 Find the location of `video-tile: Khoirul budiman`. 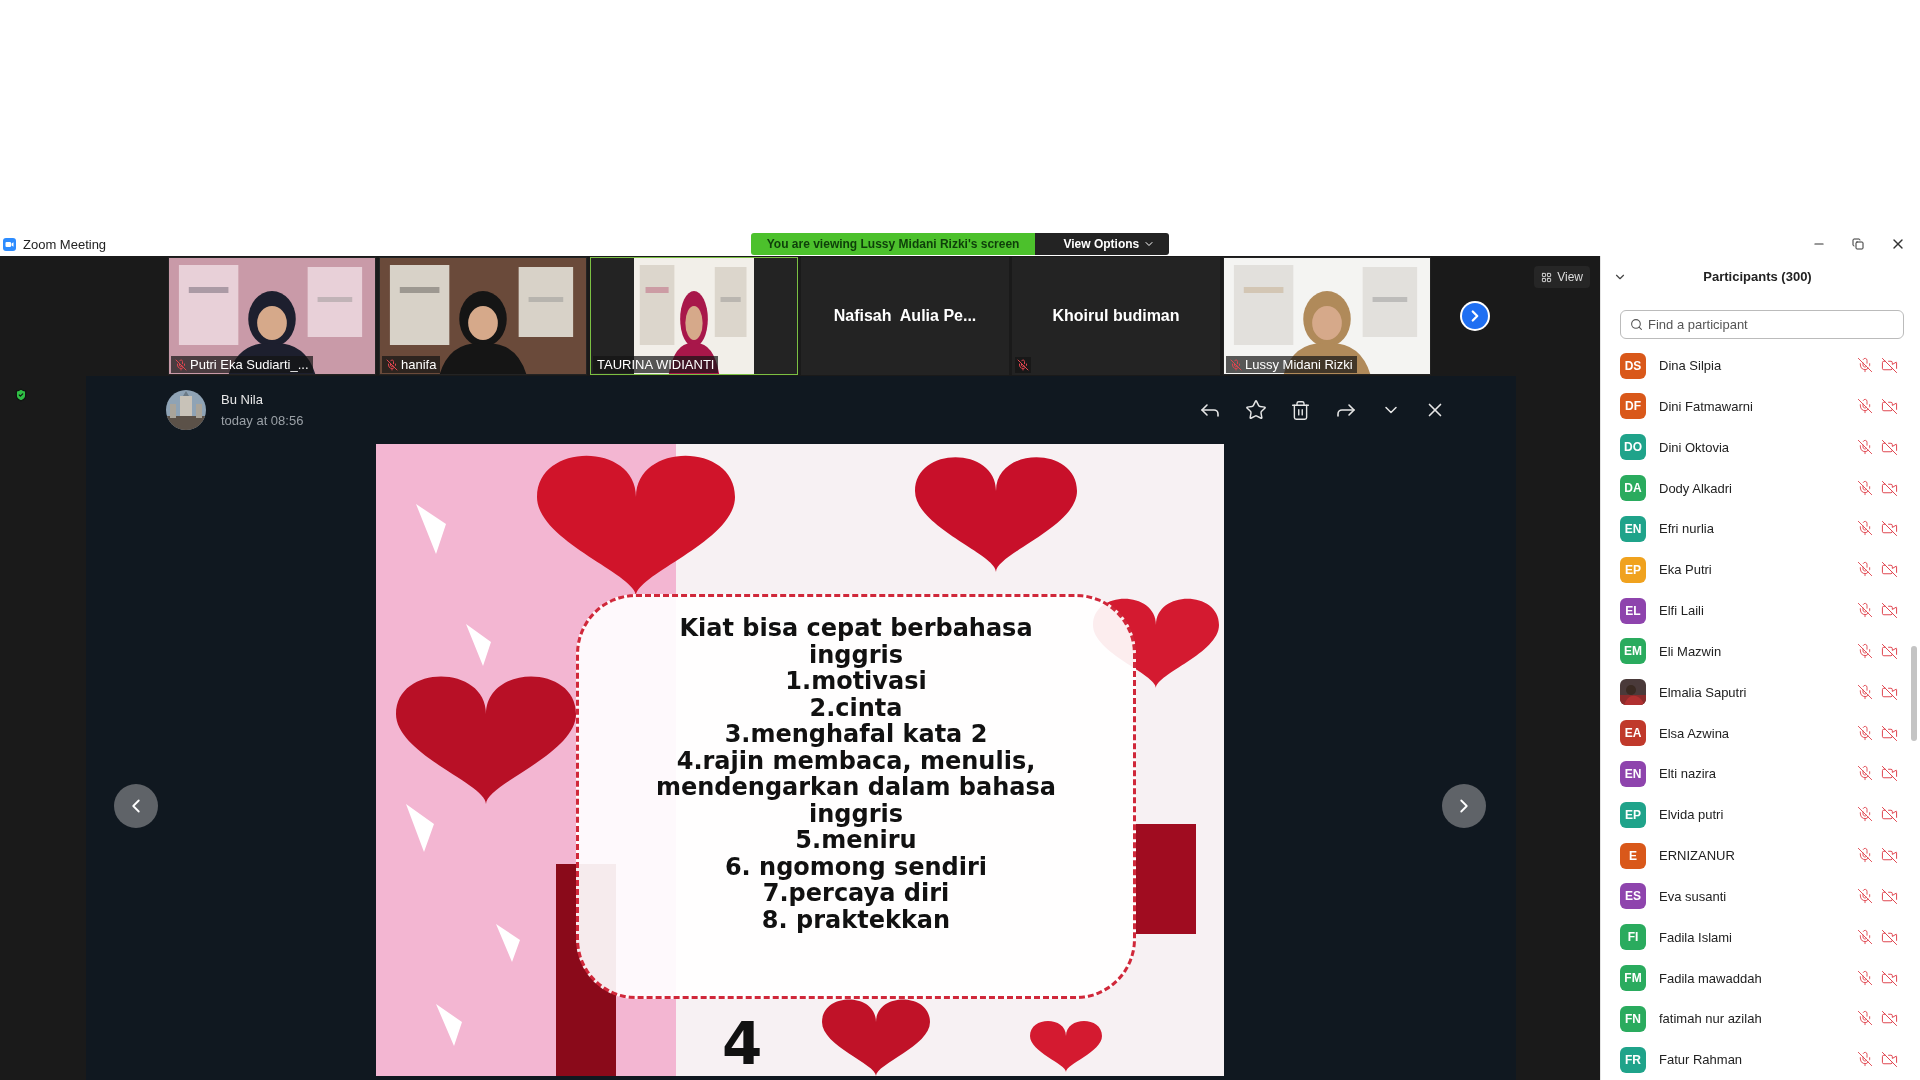

video-tile: Khoirul budiman is located at coordinates (1116, 316).